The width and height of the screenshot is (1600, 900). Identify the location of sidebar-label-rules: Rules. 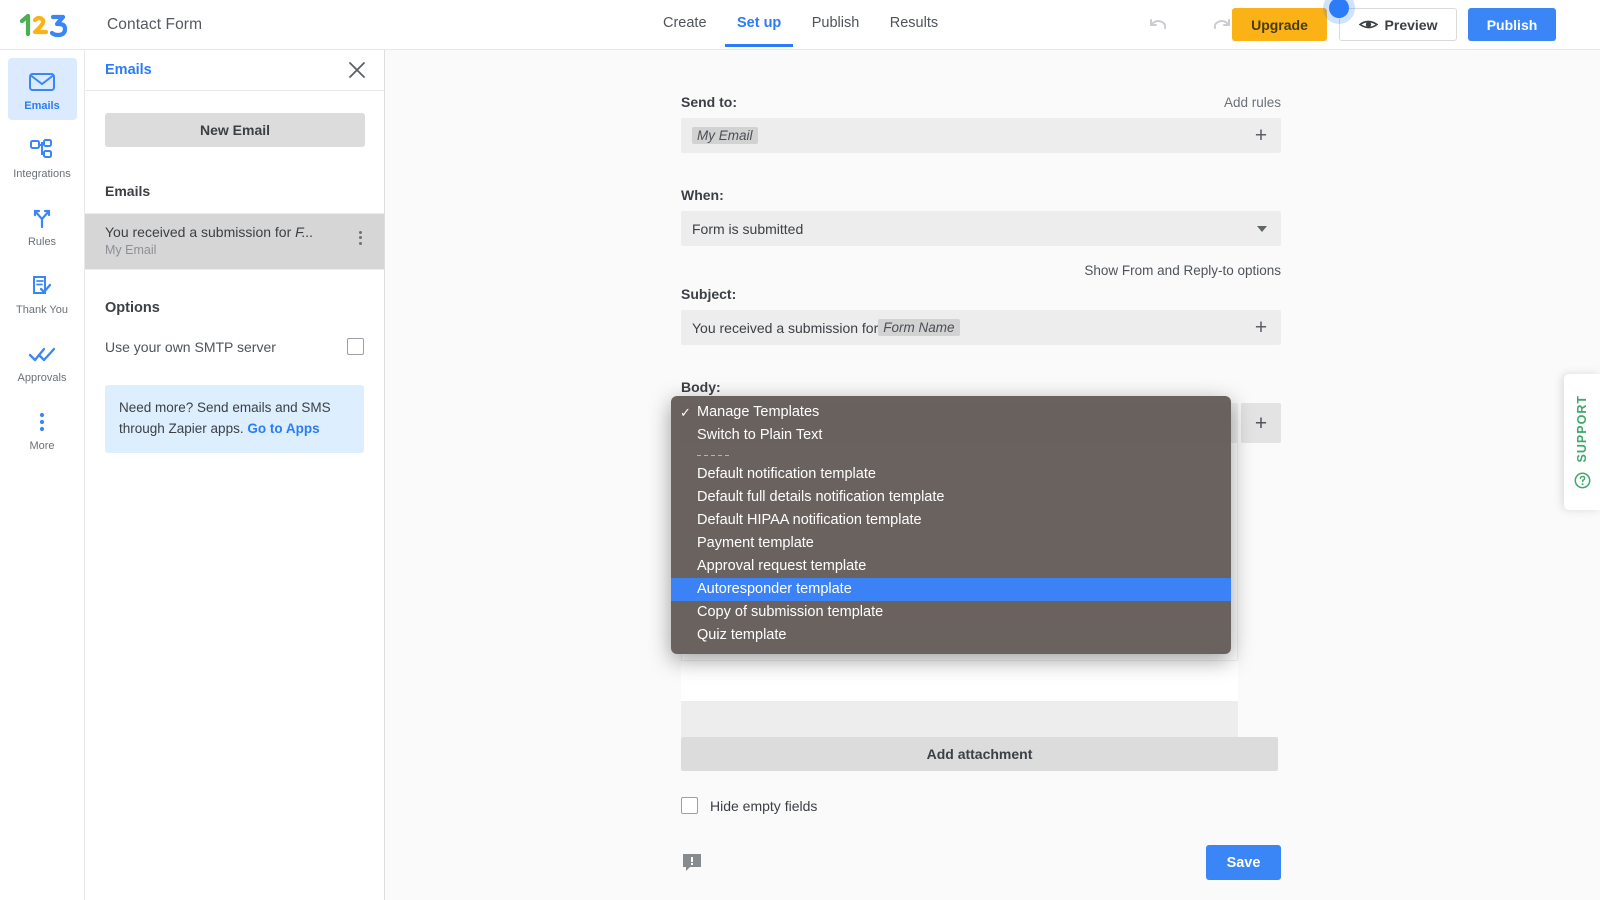
(42, 242).